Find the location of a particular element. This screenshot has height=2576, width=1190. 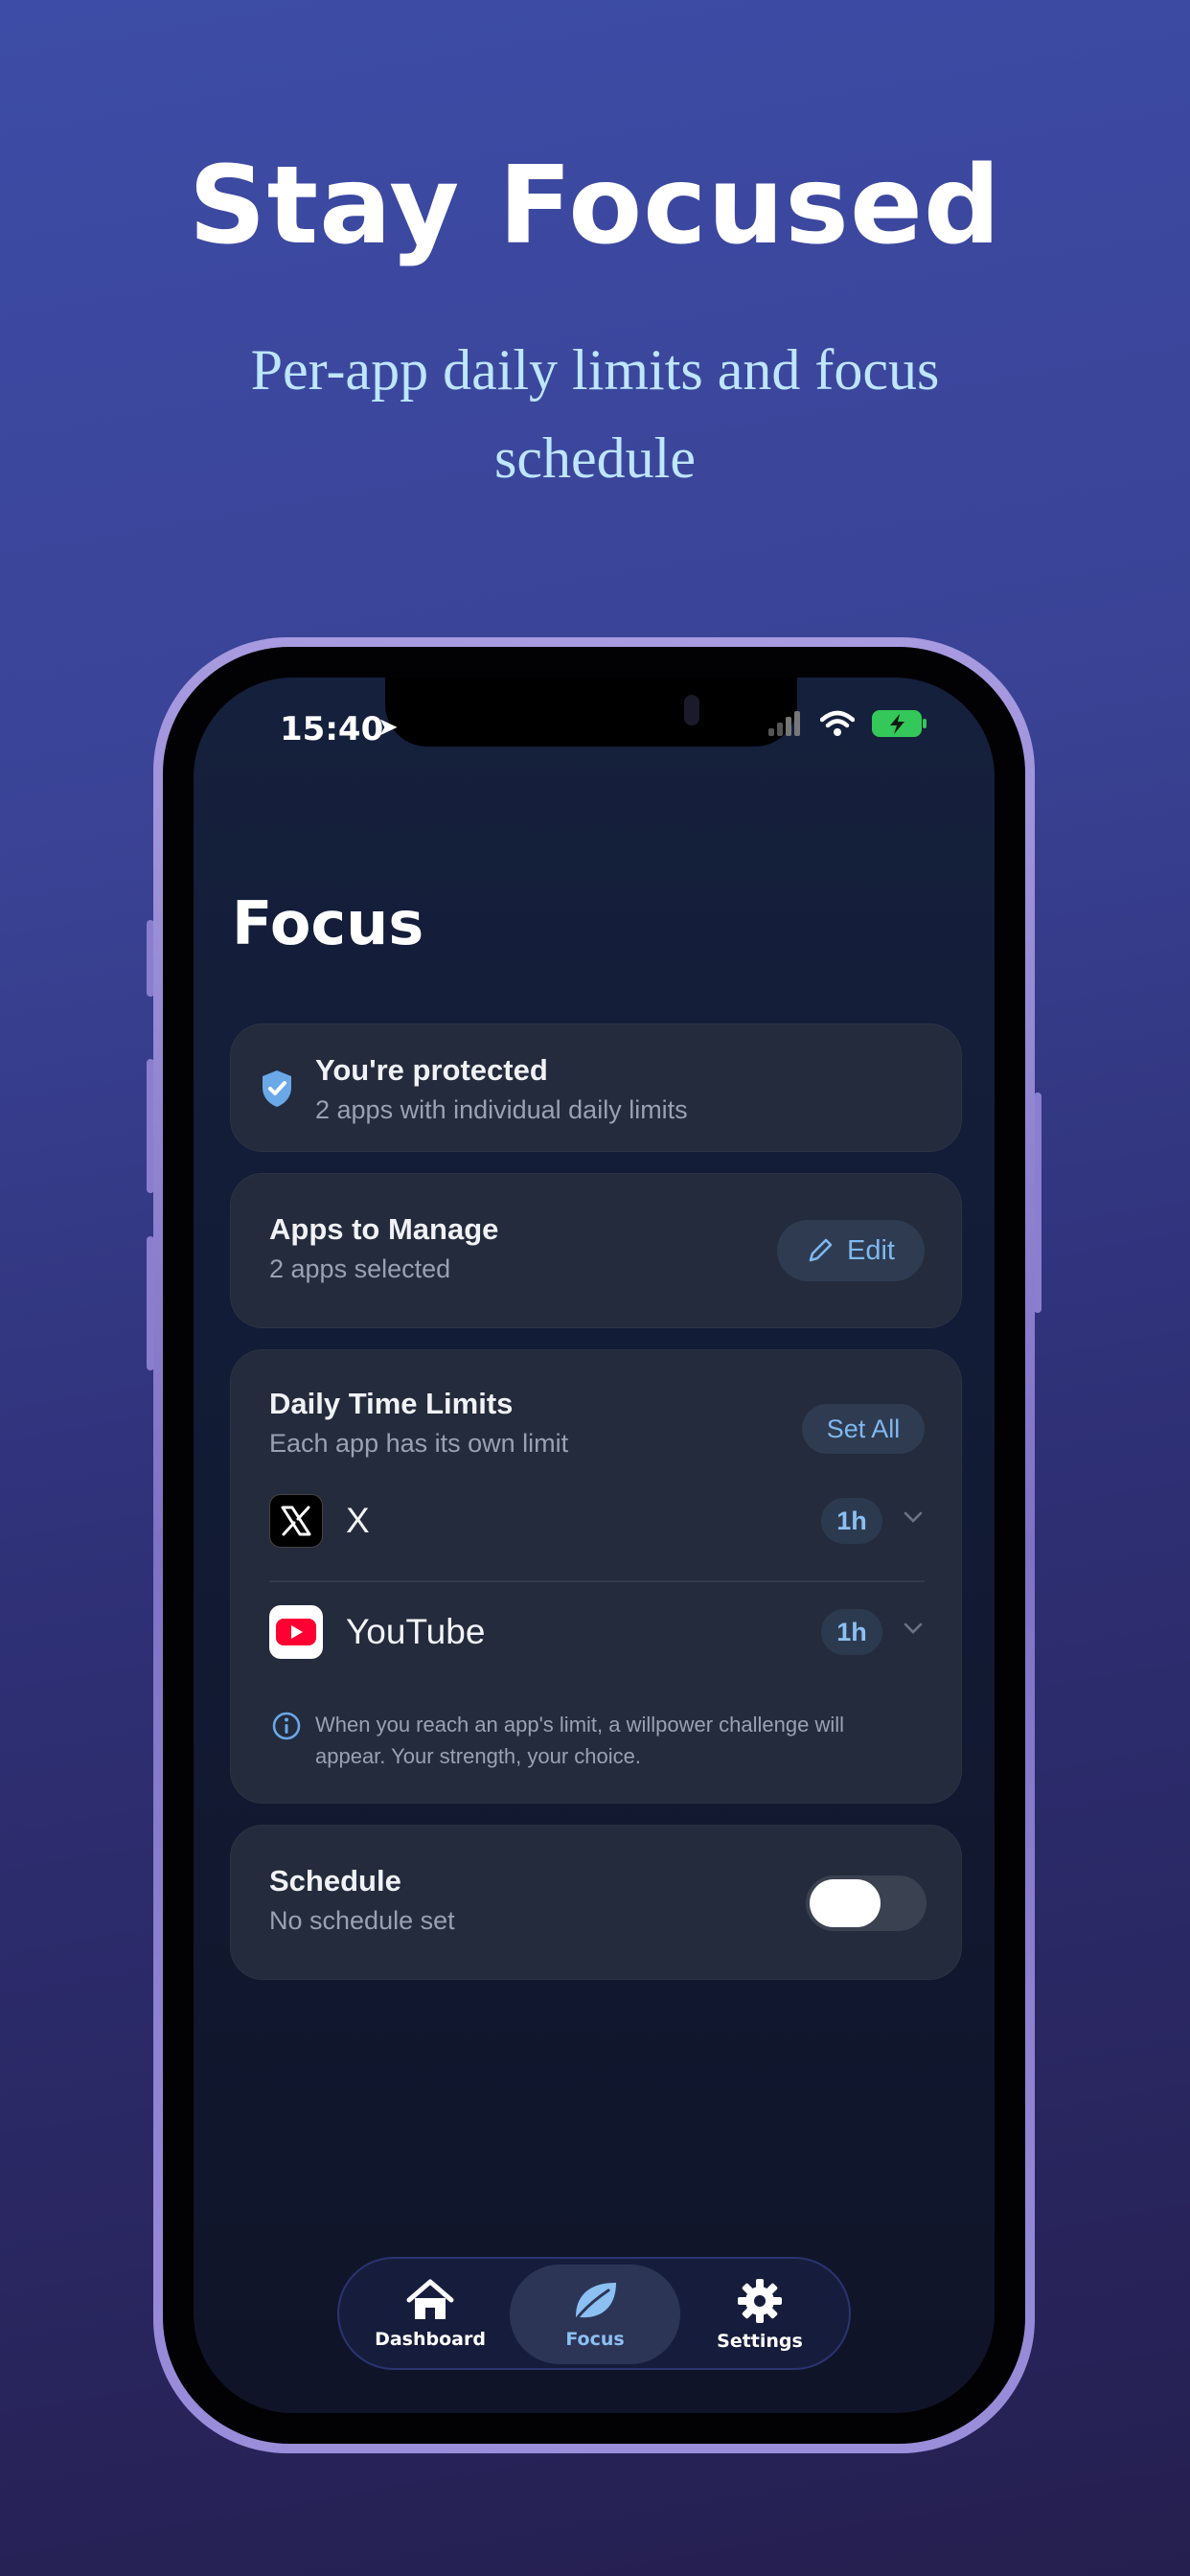

edit-apps-button: Edit is located at coordinates (851, 1250).